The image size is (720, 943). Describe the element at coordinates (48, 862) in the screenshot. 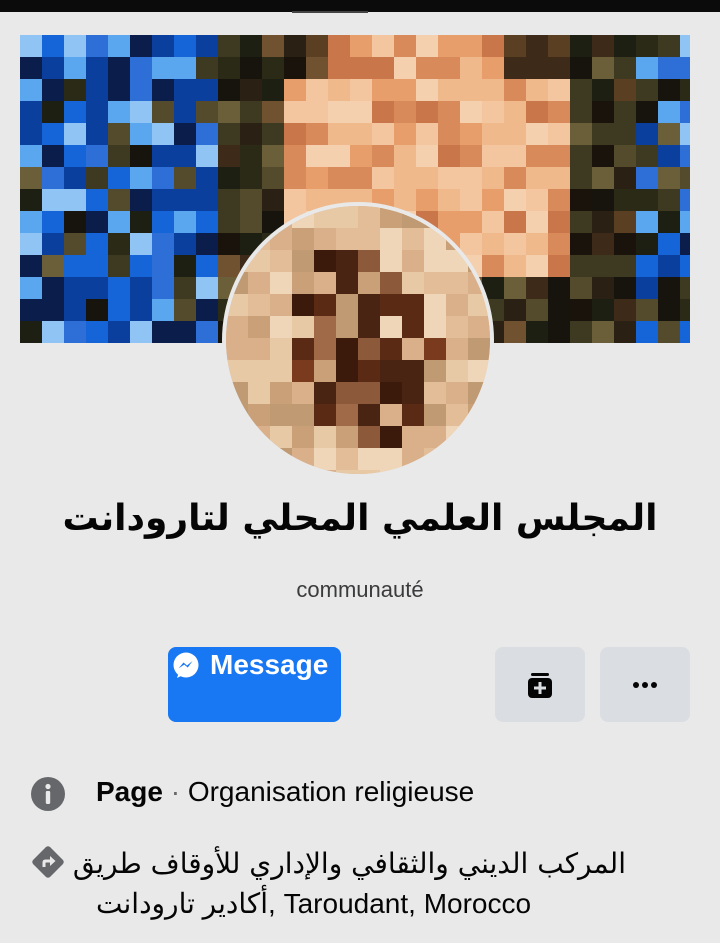

I see `directions-icon` at that location.